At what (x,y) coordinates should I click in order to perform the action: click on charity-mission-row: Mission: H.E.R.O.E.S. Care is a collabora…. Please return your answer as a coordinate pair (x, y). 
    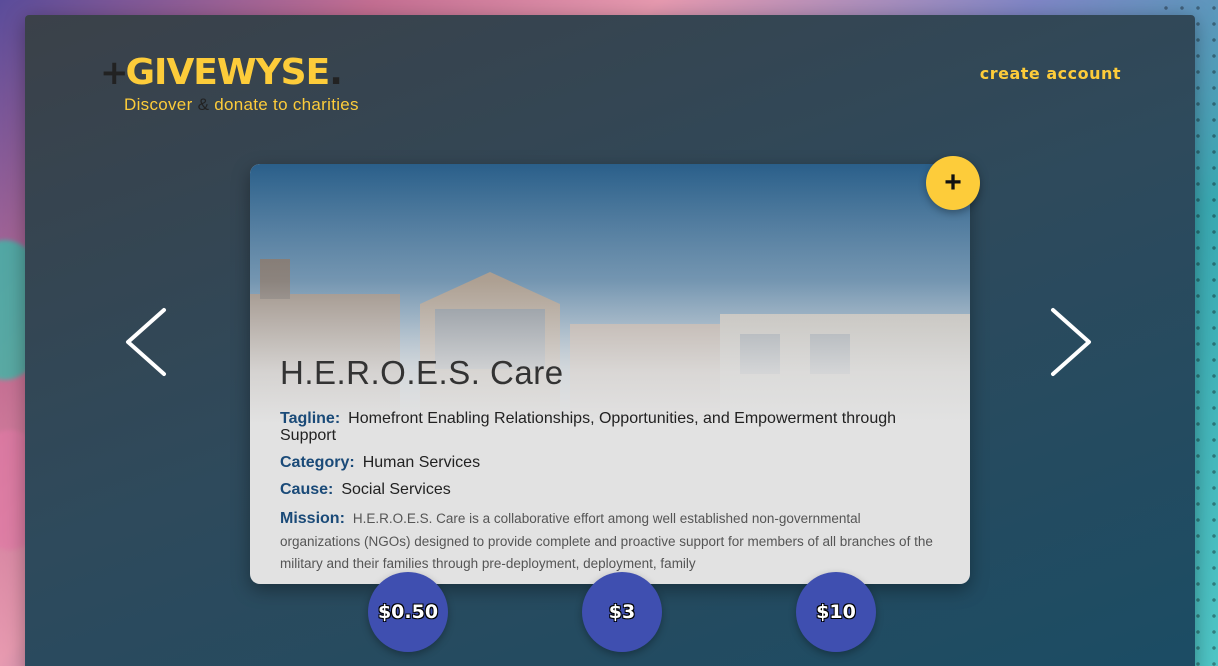
    Looking at the image, I should click on (610, 542).